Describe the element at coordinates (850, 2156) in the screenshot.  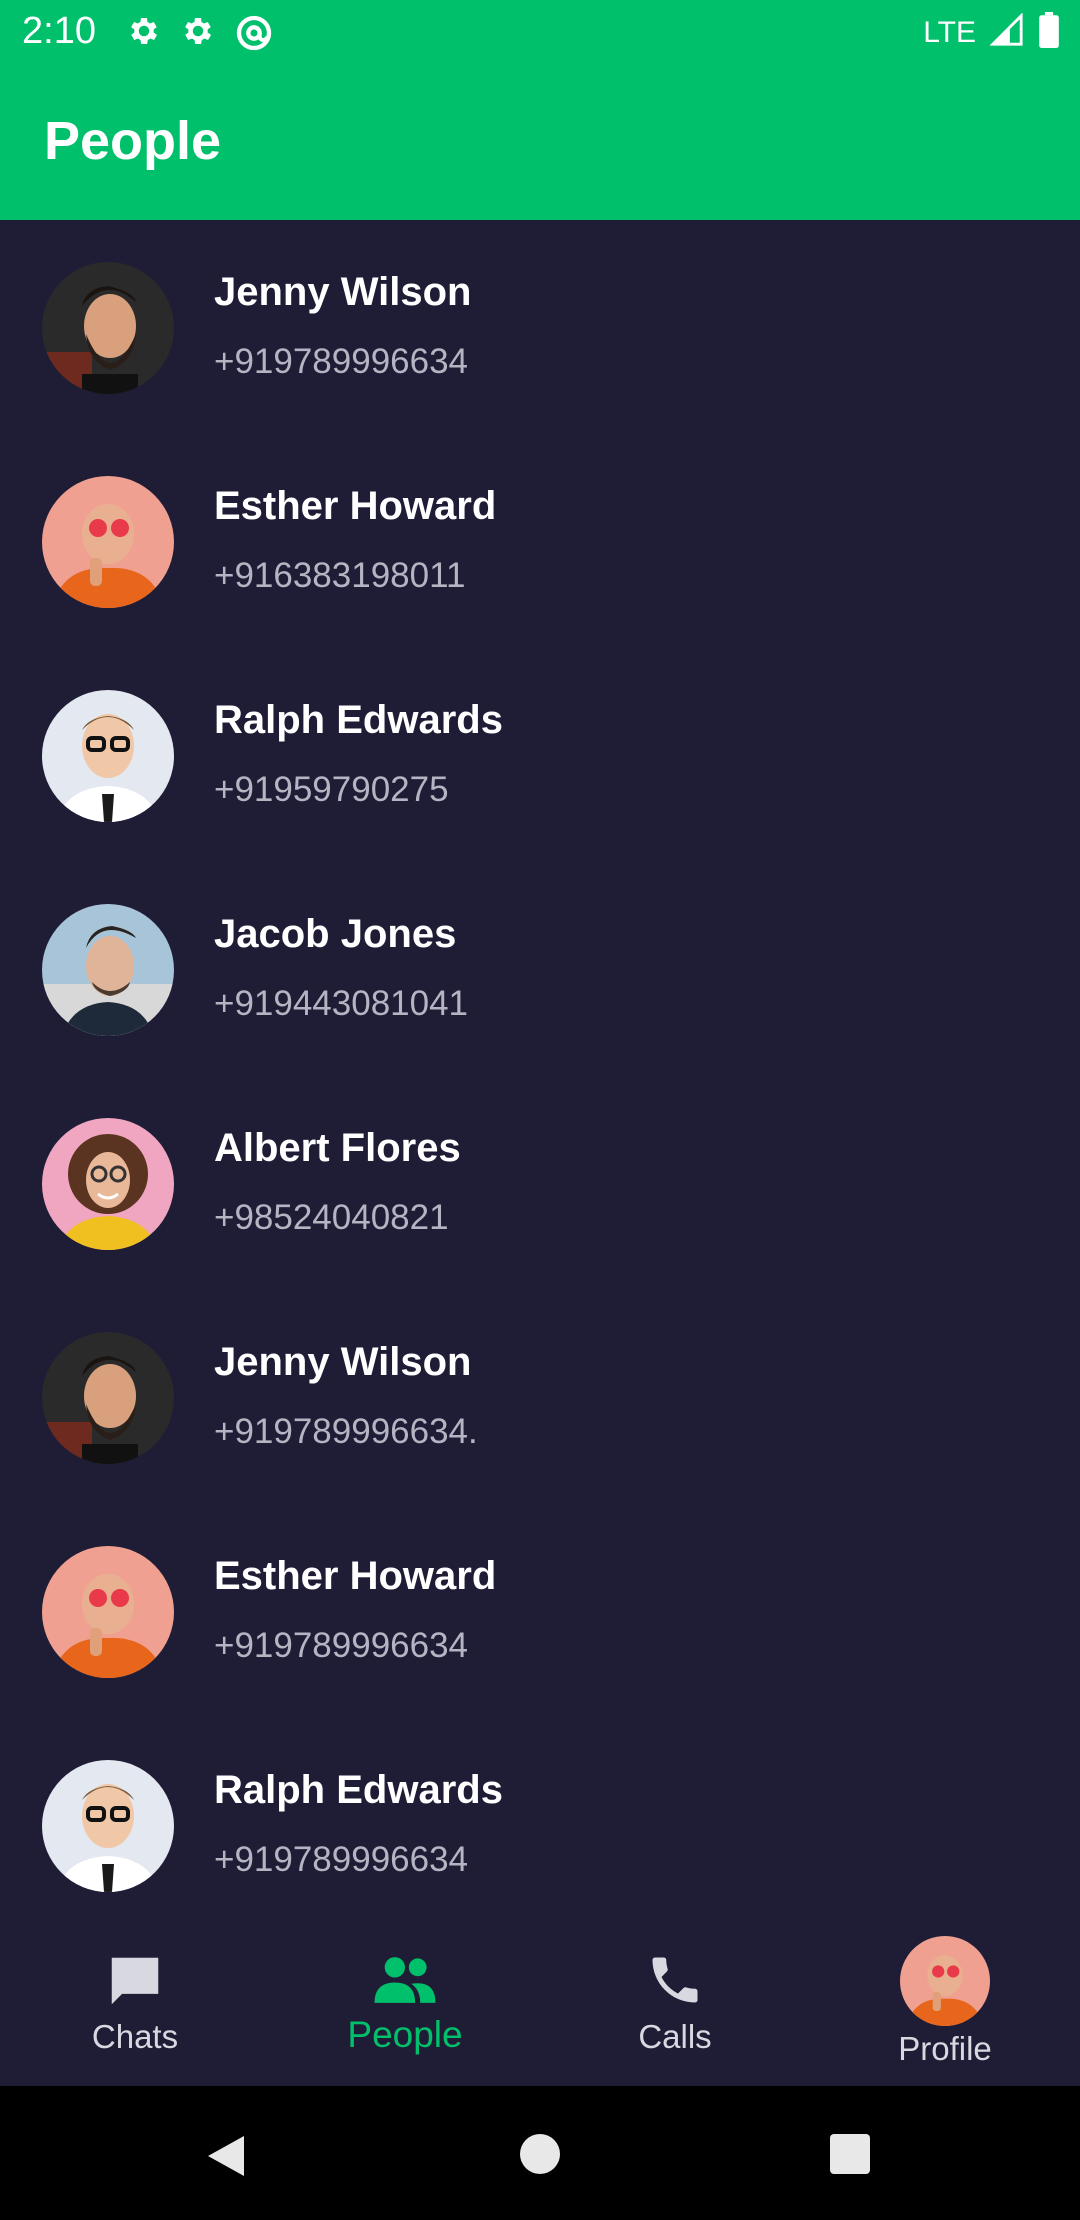
I see `recents-icon` at that location.